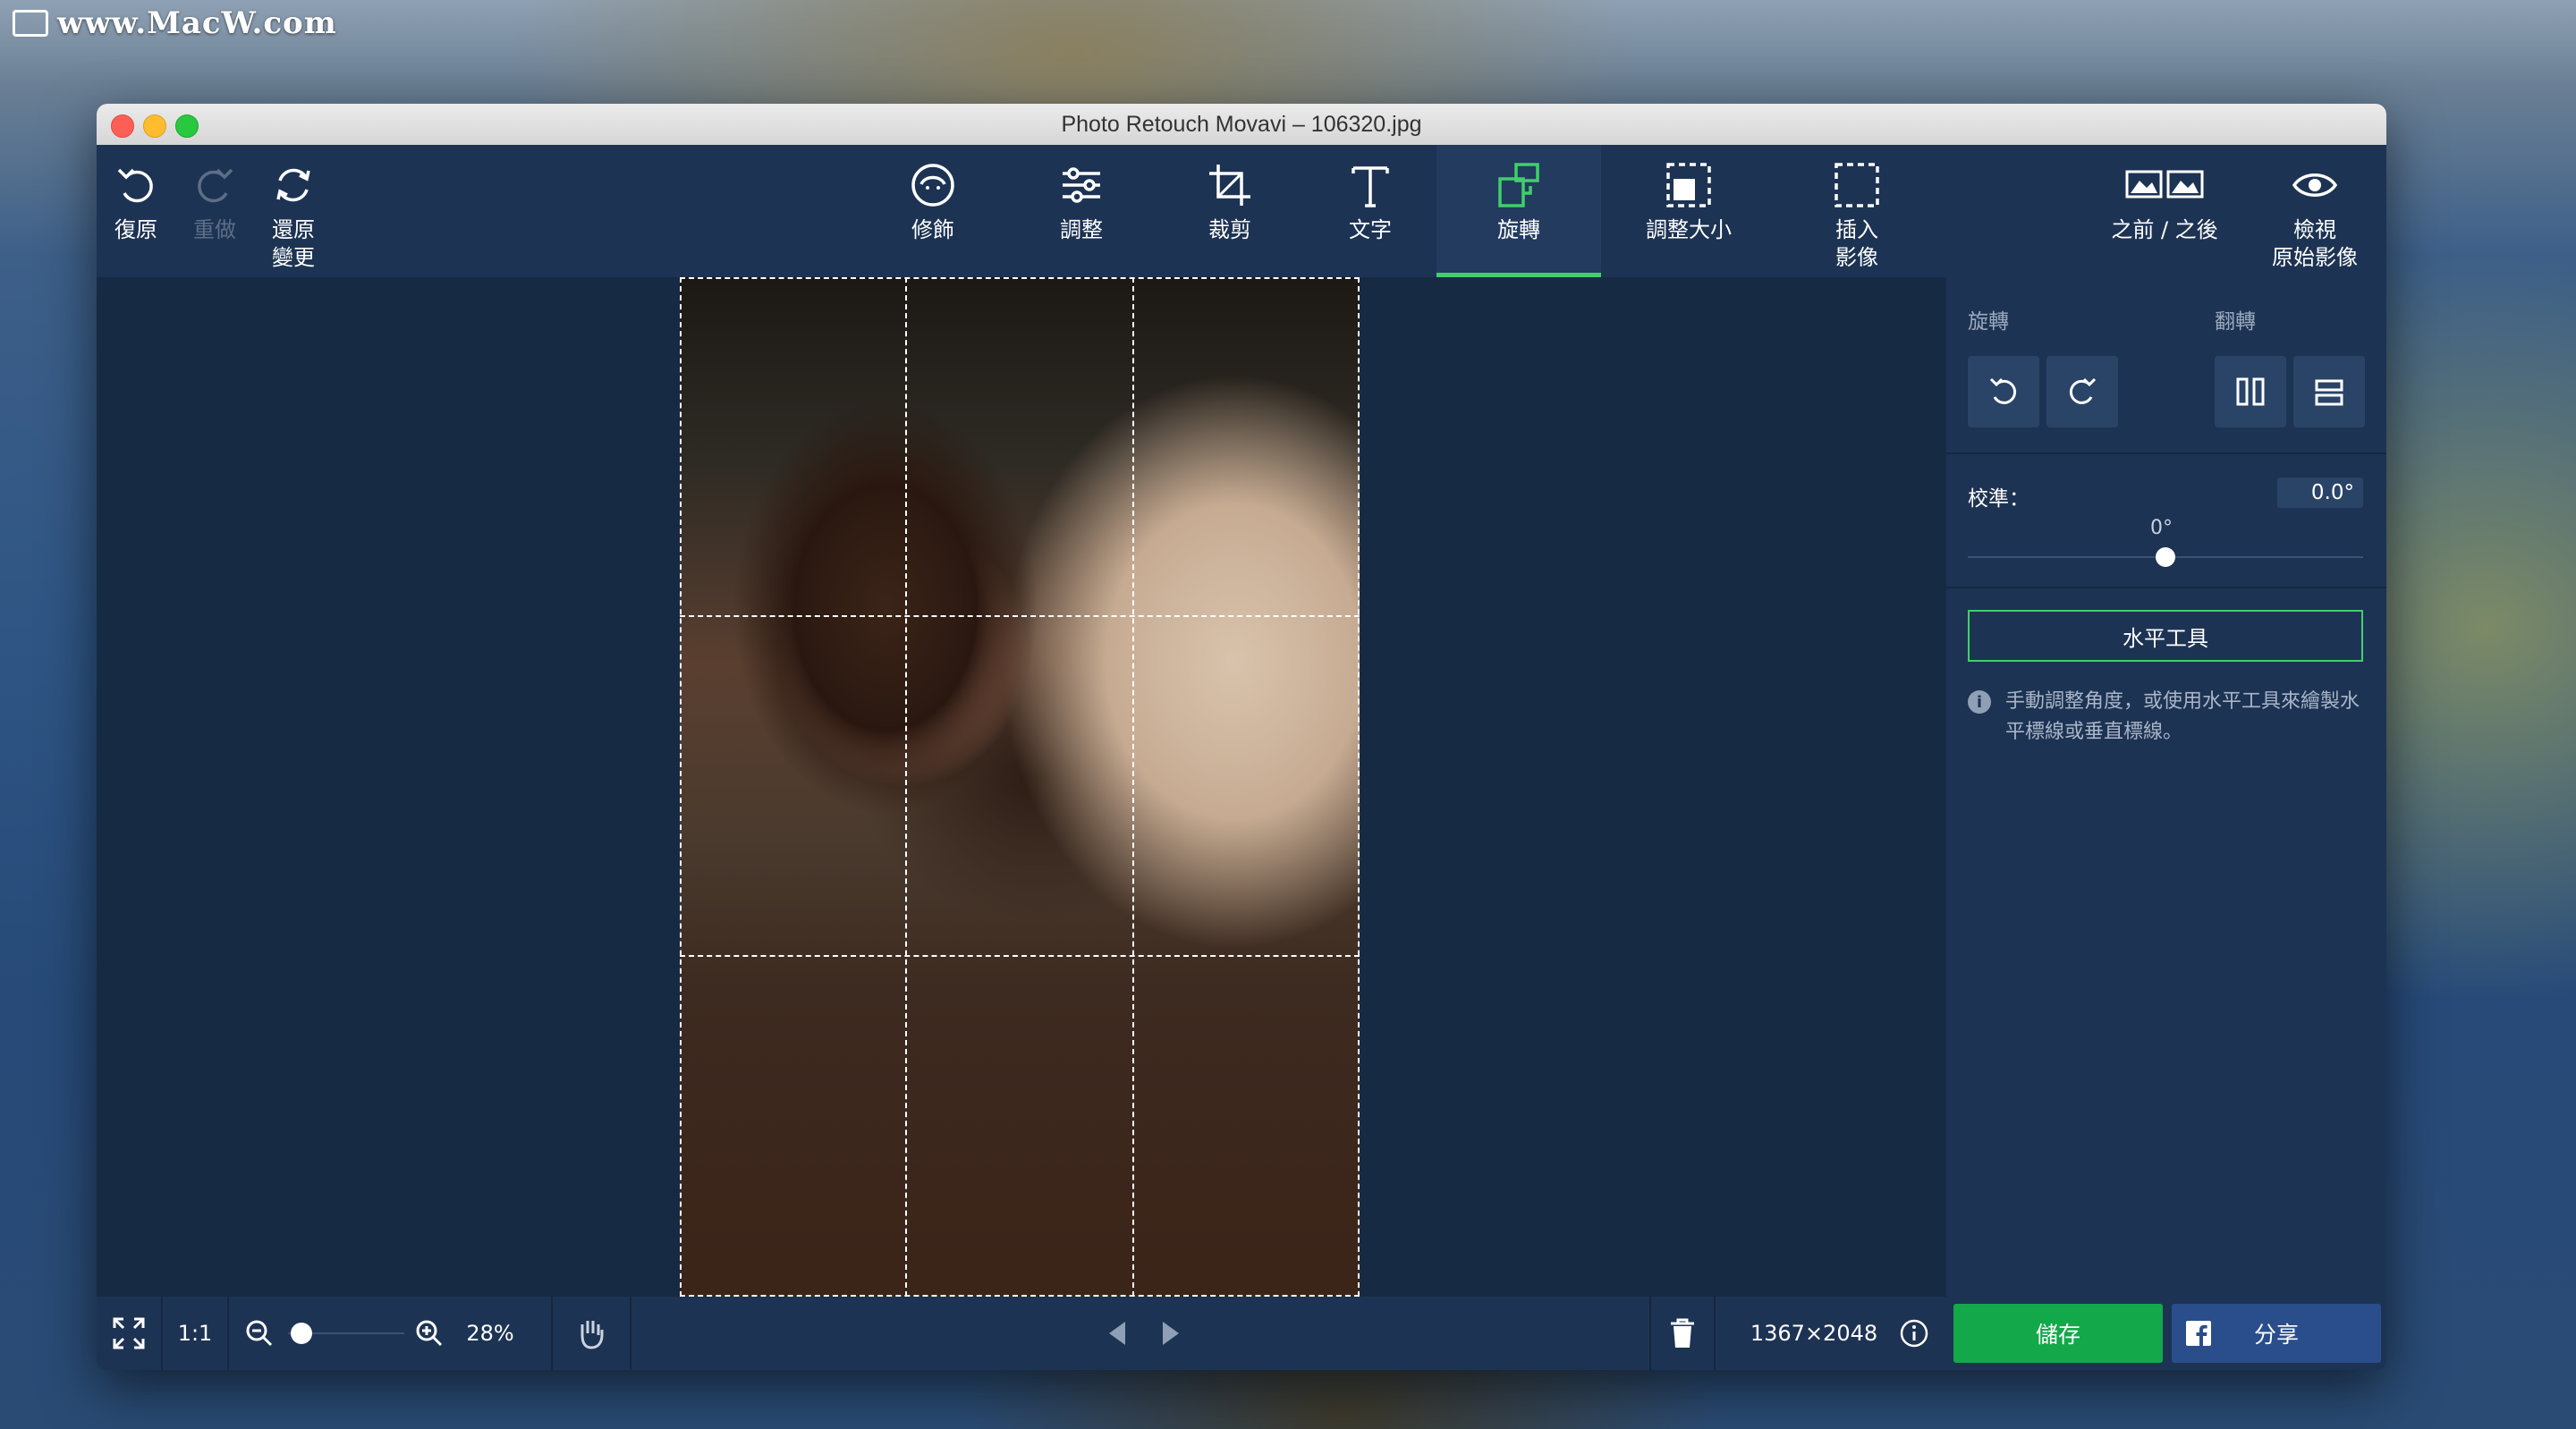 This screenshot has height=1429, width=2576. What do you see at coordinates (2161, 528) in the screenshot?
I see `slider-value-label: 0°` at bounding box center [2161, 528].